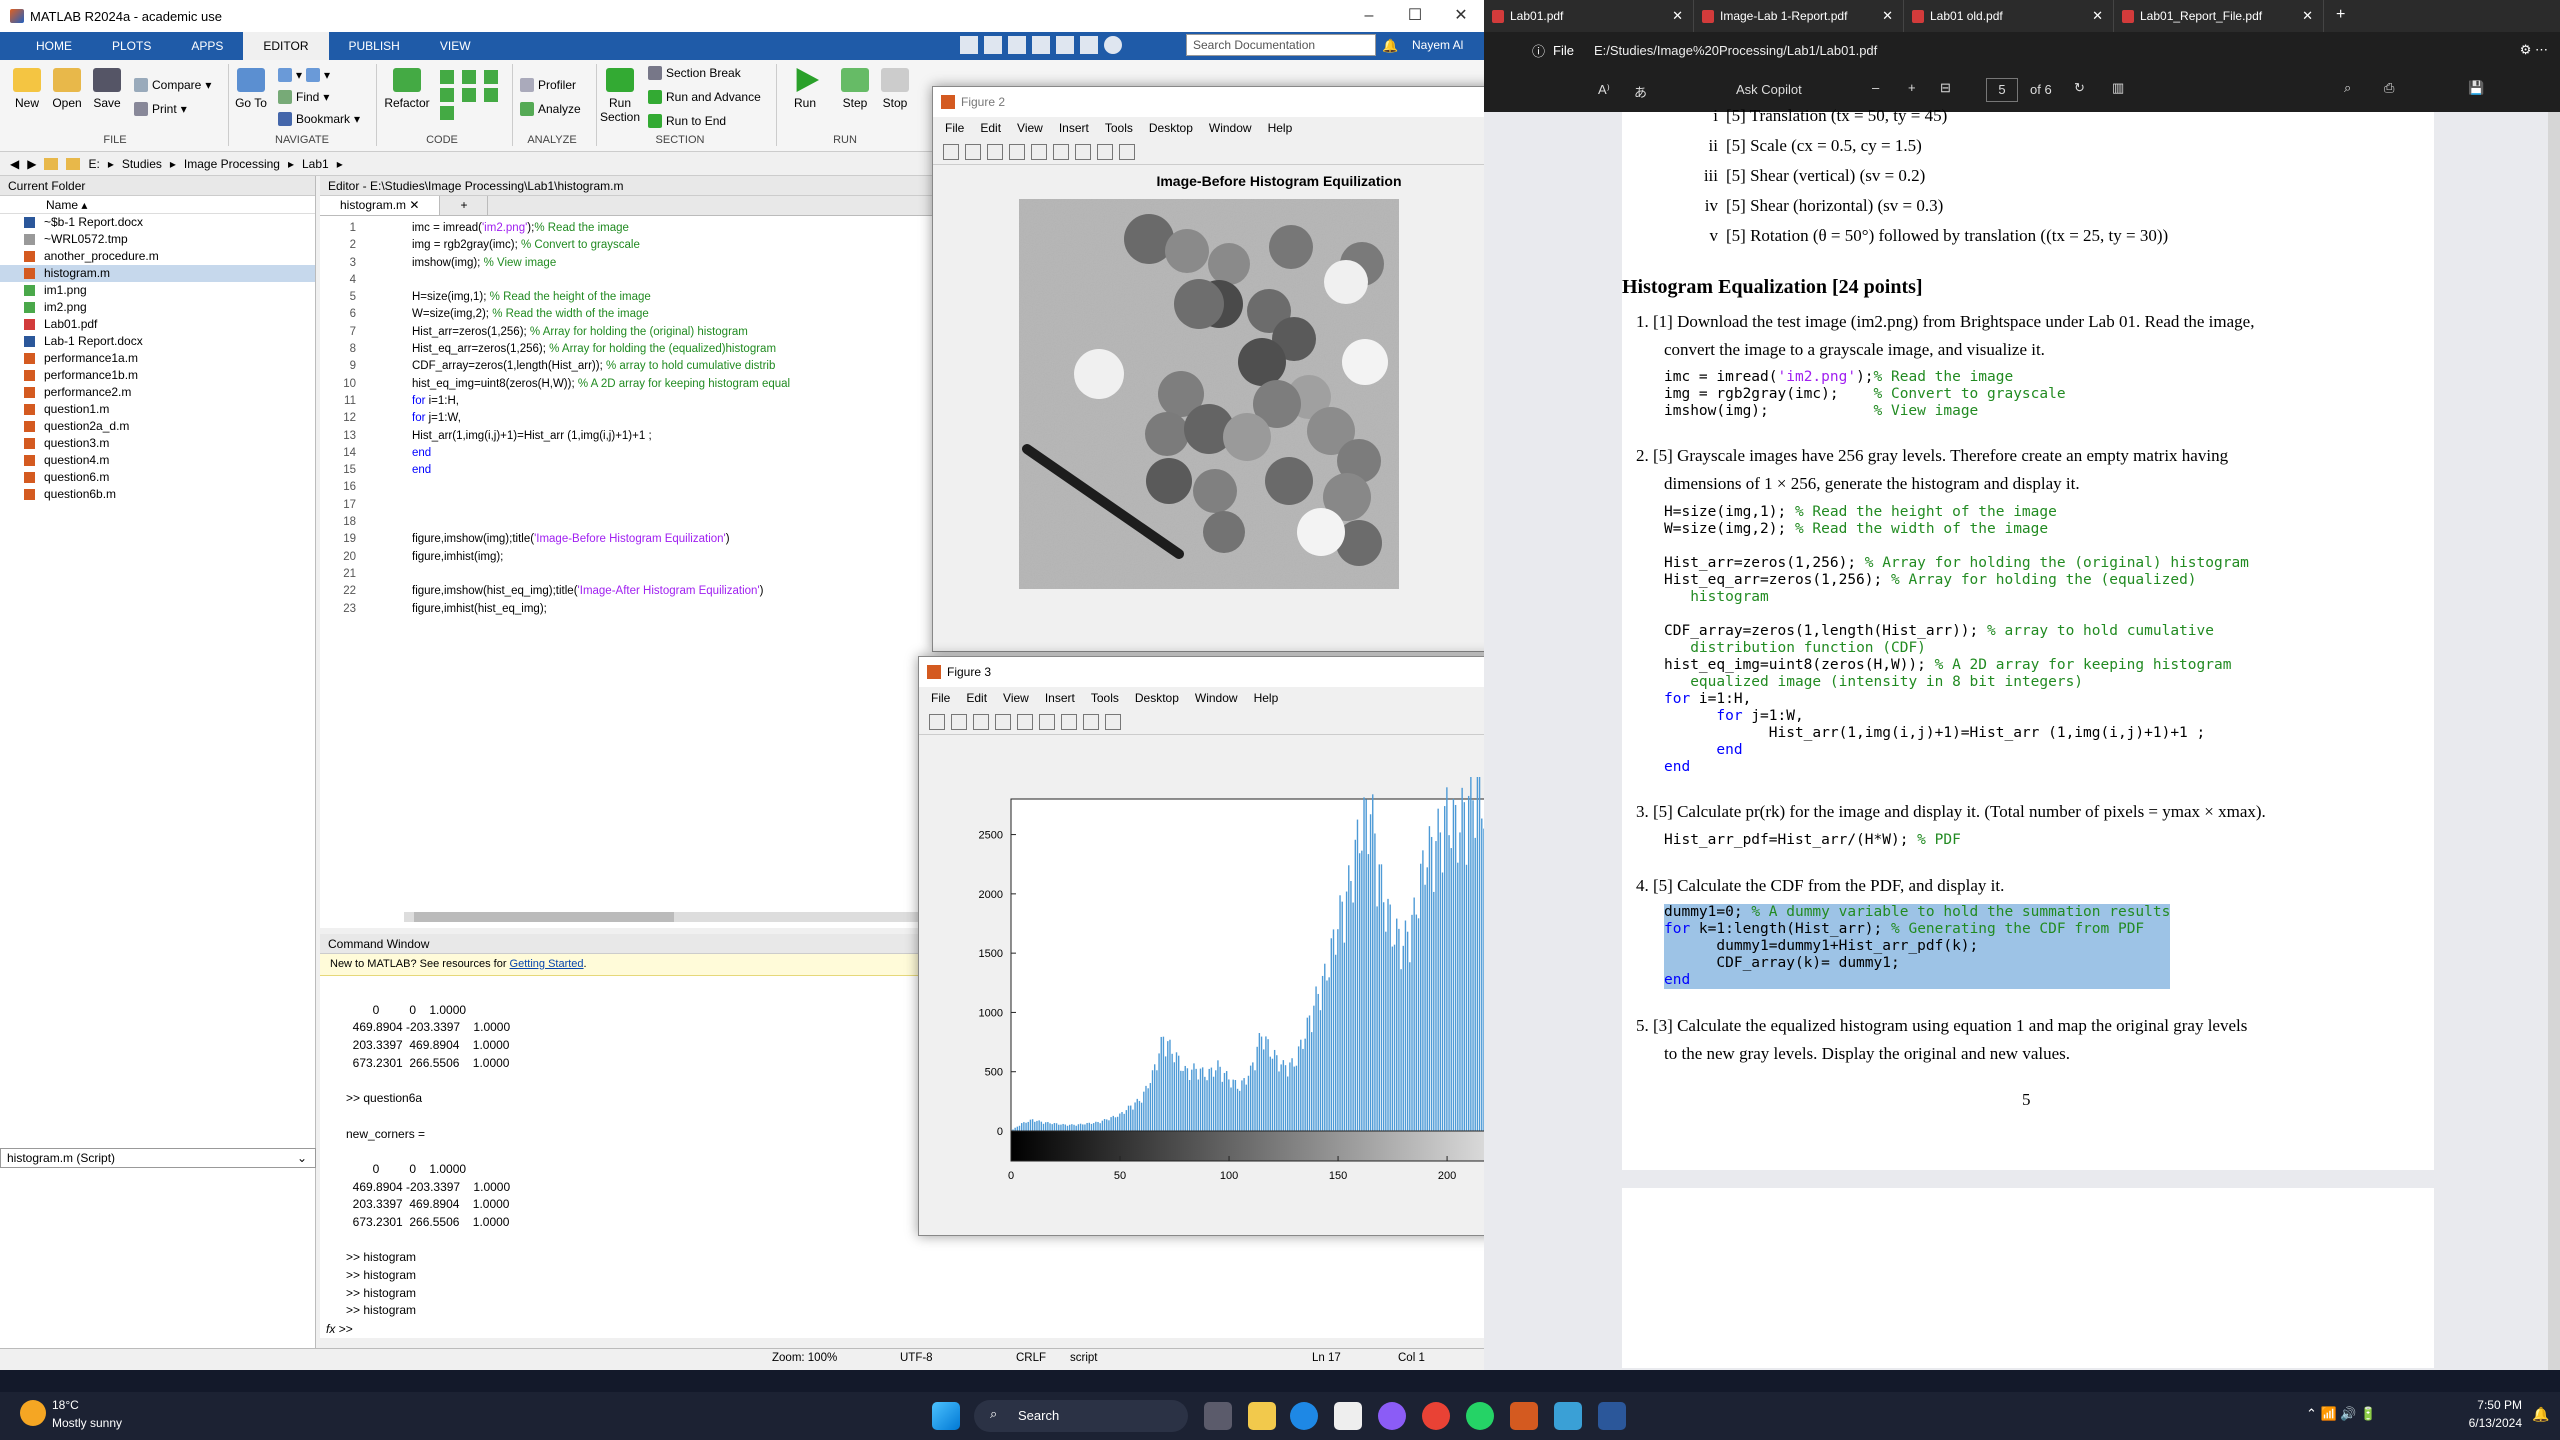  I want to click on paste-icon, so click(1041, 45).